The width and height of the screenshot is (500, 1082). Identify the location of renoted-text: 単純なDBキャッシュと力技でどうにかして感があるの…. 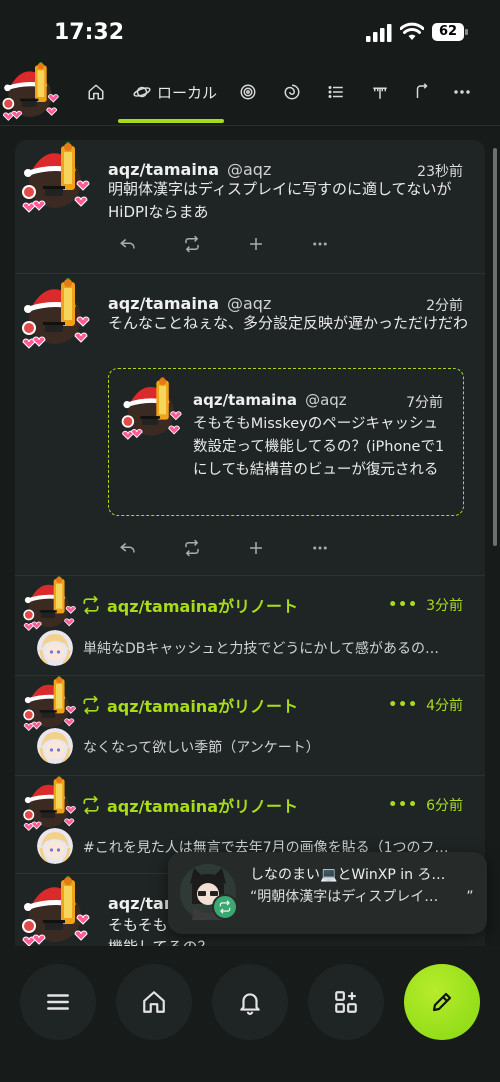
(261, 649).